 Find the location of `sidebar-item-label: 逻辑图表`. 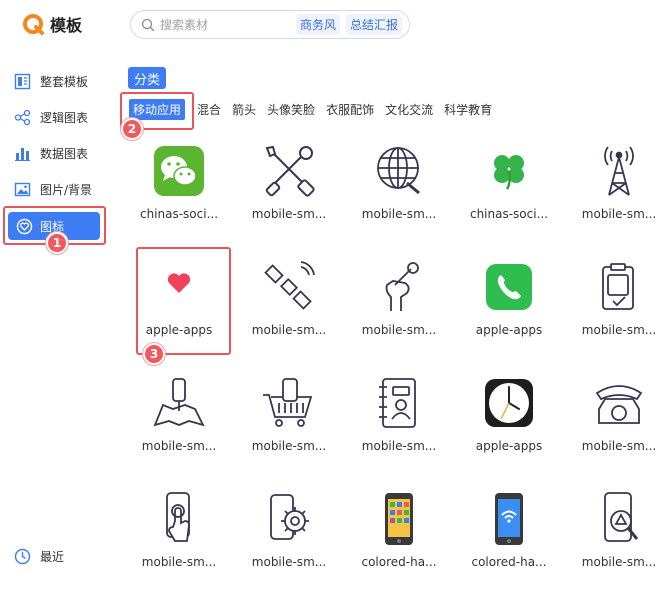

sidebar-item-label: 逻辑图表 is located at coordinates (64, 117).